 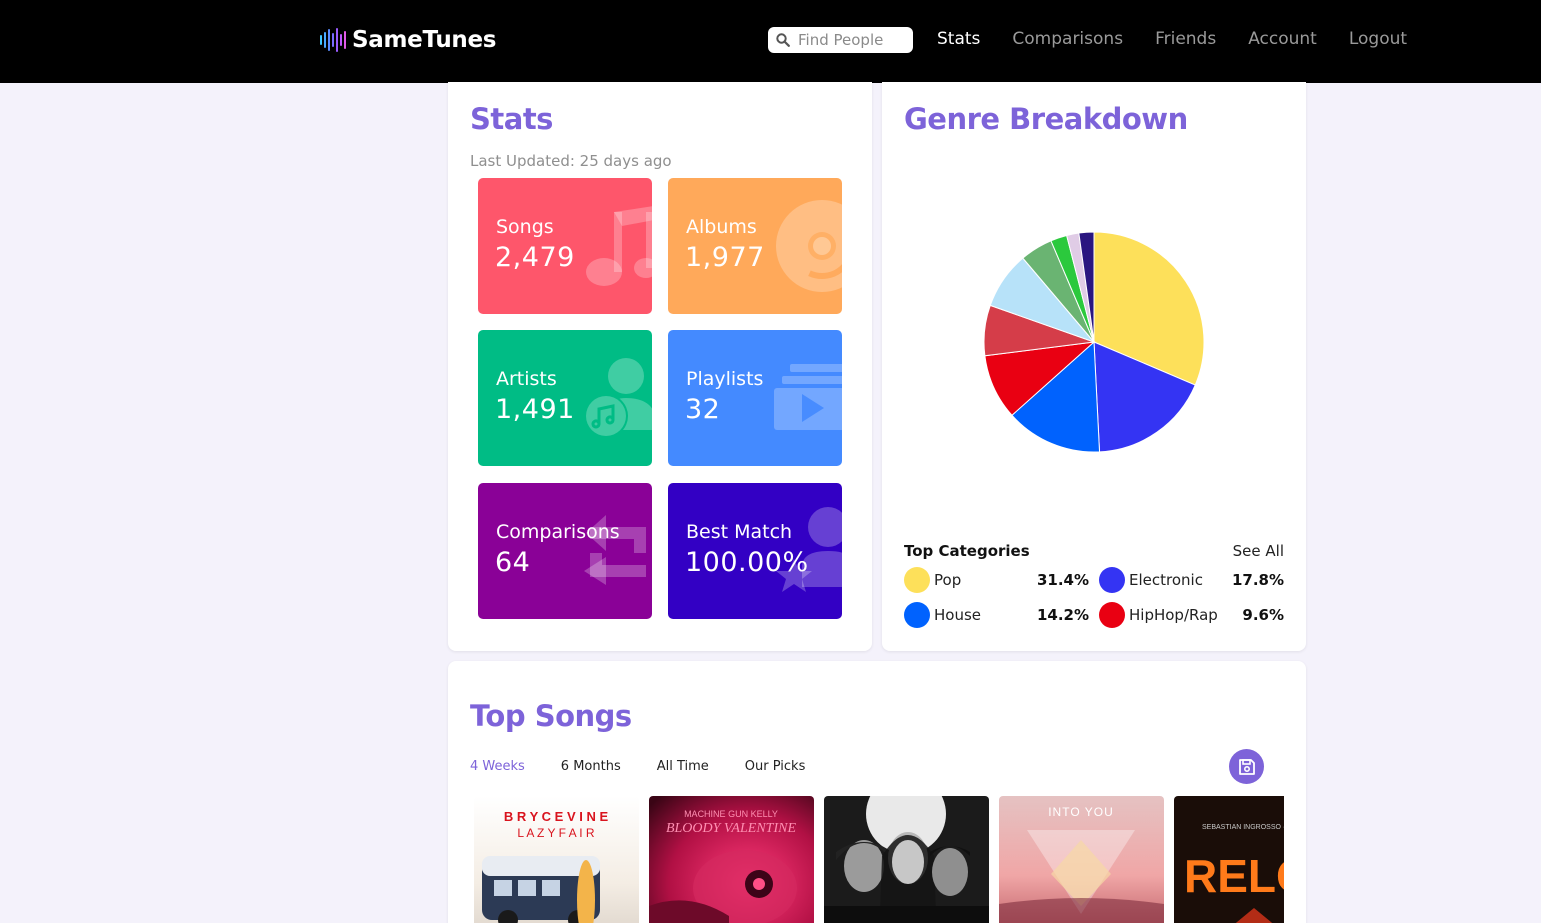 What do you see at coordinates (1258, 551) in the screenshot?
I see `see-all-link: See All` at bounding box center [1258, 551].